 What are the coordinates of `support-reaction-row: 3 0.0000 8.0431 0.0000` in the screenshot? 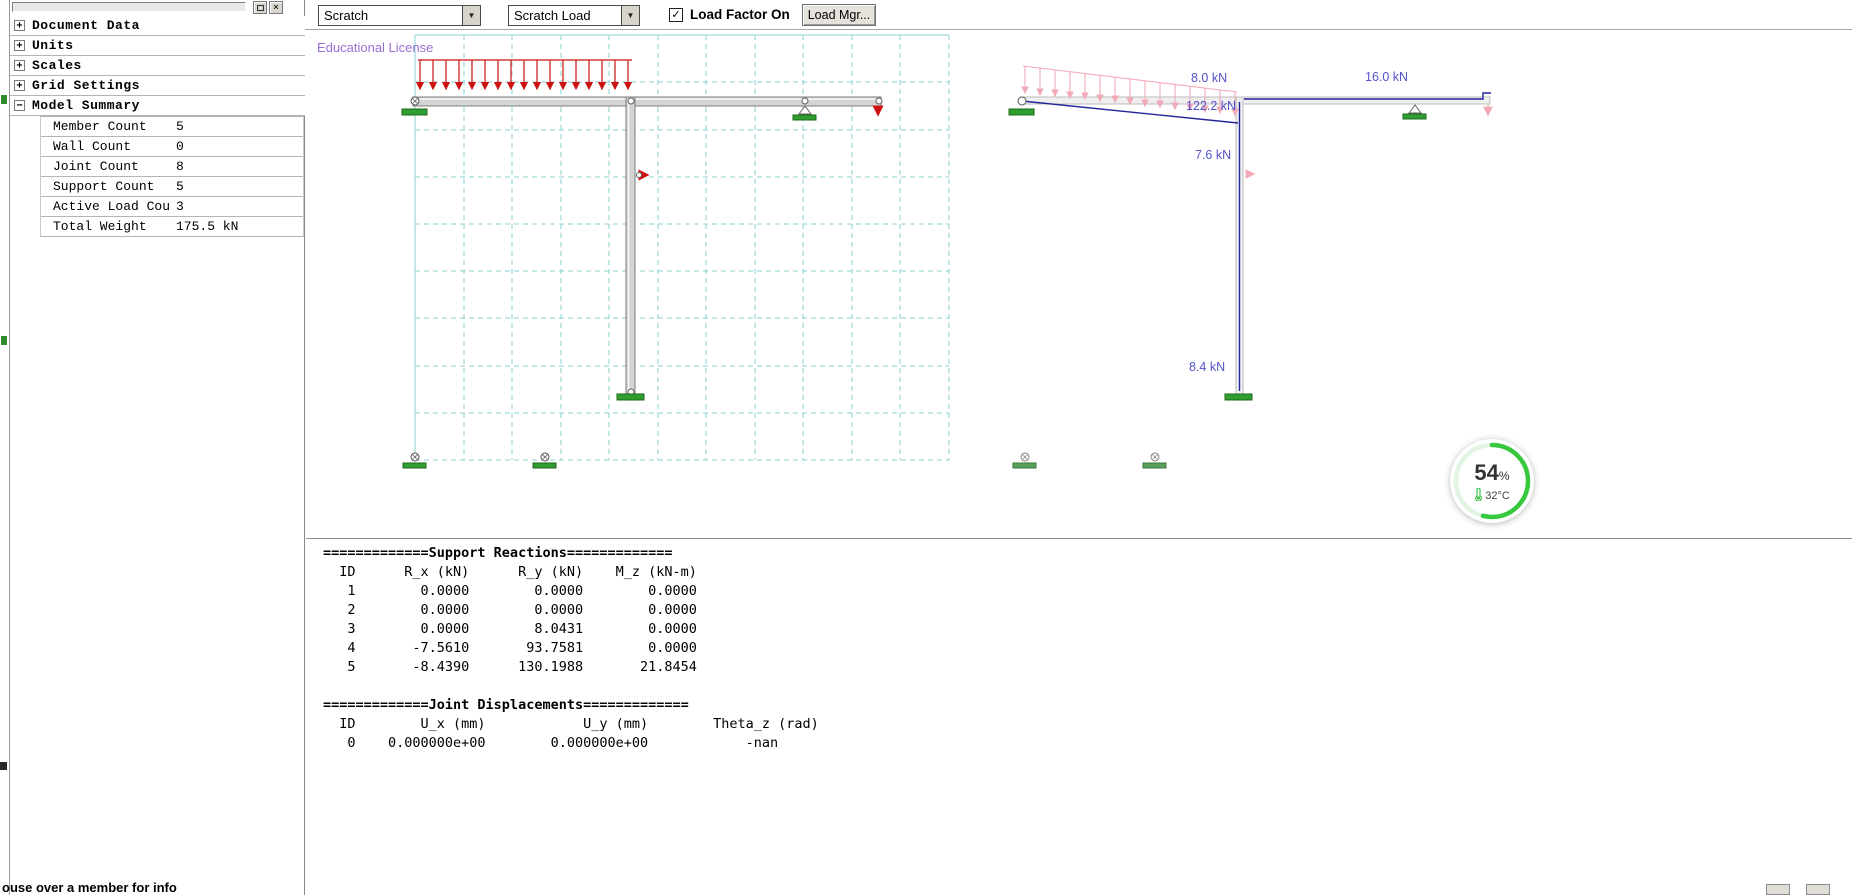 It's located at (510, 629).